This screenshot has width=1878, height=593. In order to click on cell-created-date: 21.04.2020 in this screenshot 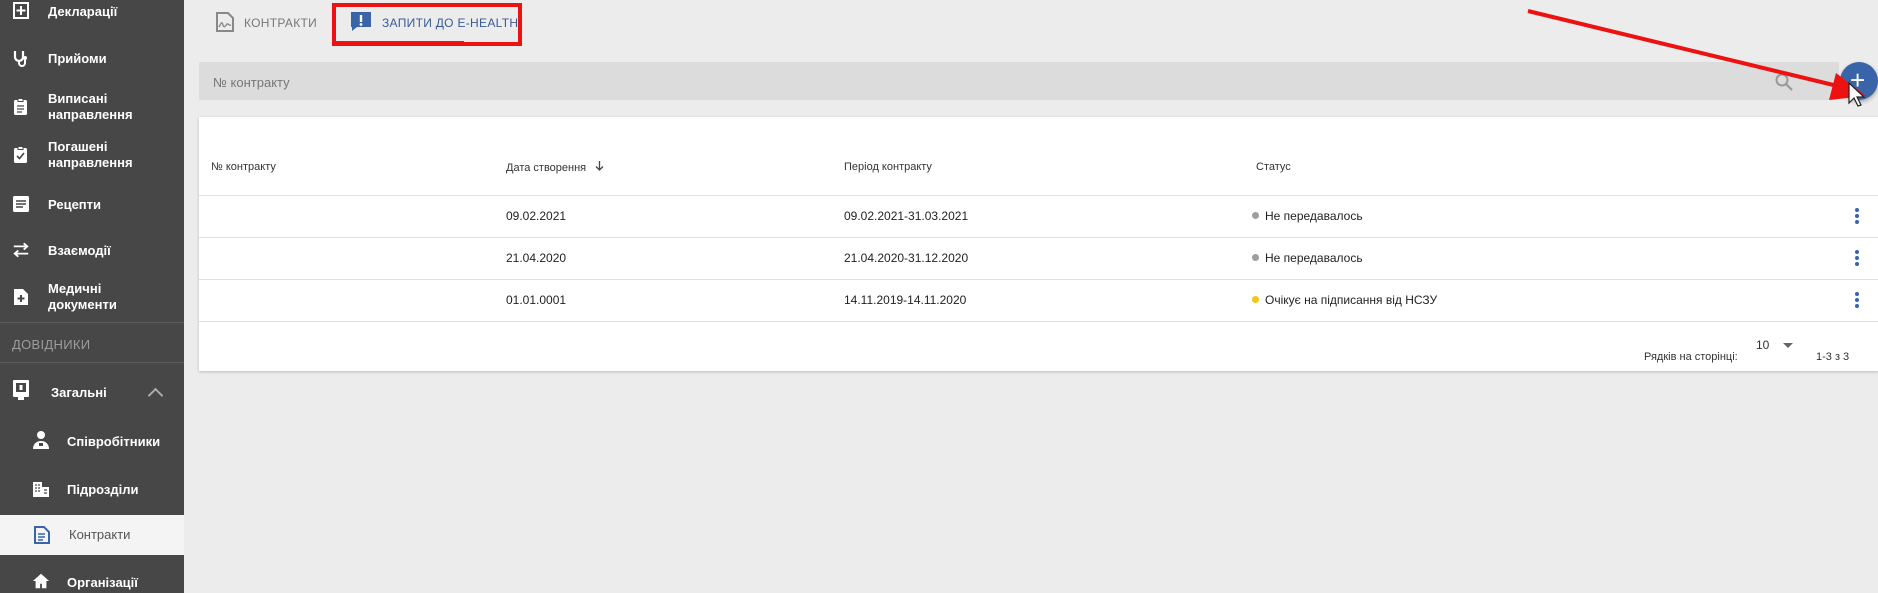, I will do `click(536, 258)`.